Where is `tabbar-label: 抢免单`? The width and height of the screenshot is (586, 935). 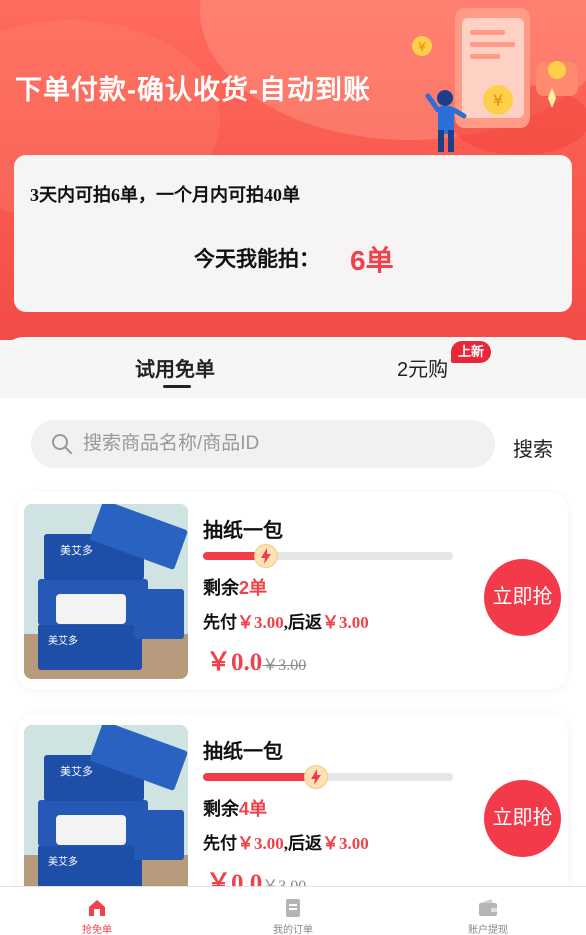 tabbar-label: 抢免单 is located at coordinates (97, 930).